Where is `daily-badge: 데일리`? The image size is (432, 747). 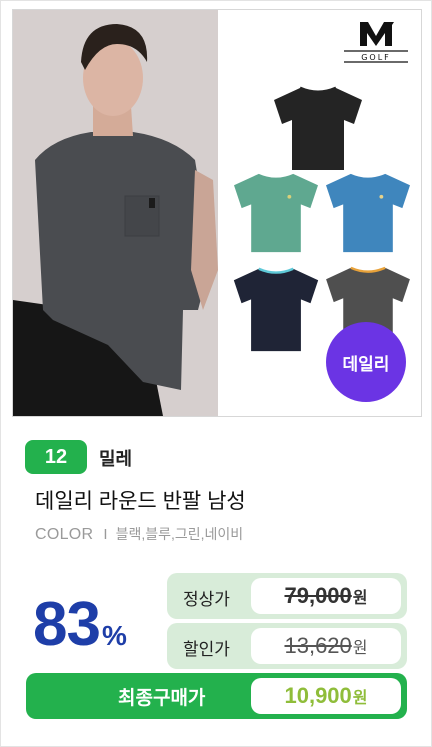 daily-badge: 데일리 is located at coordinates (366, 362).